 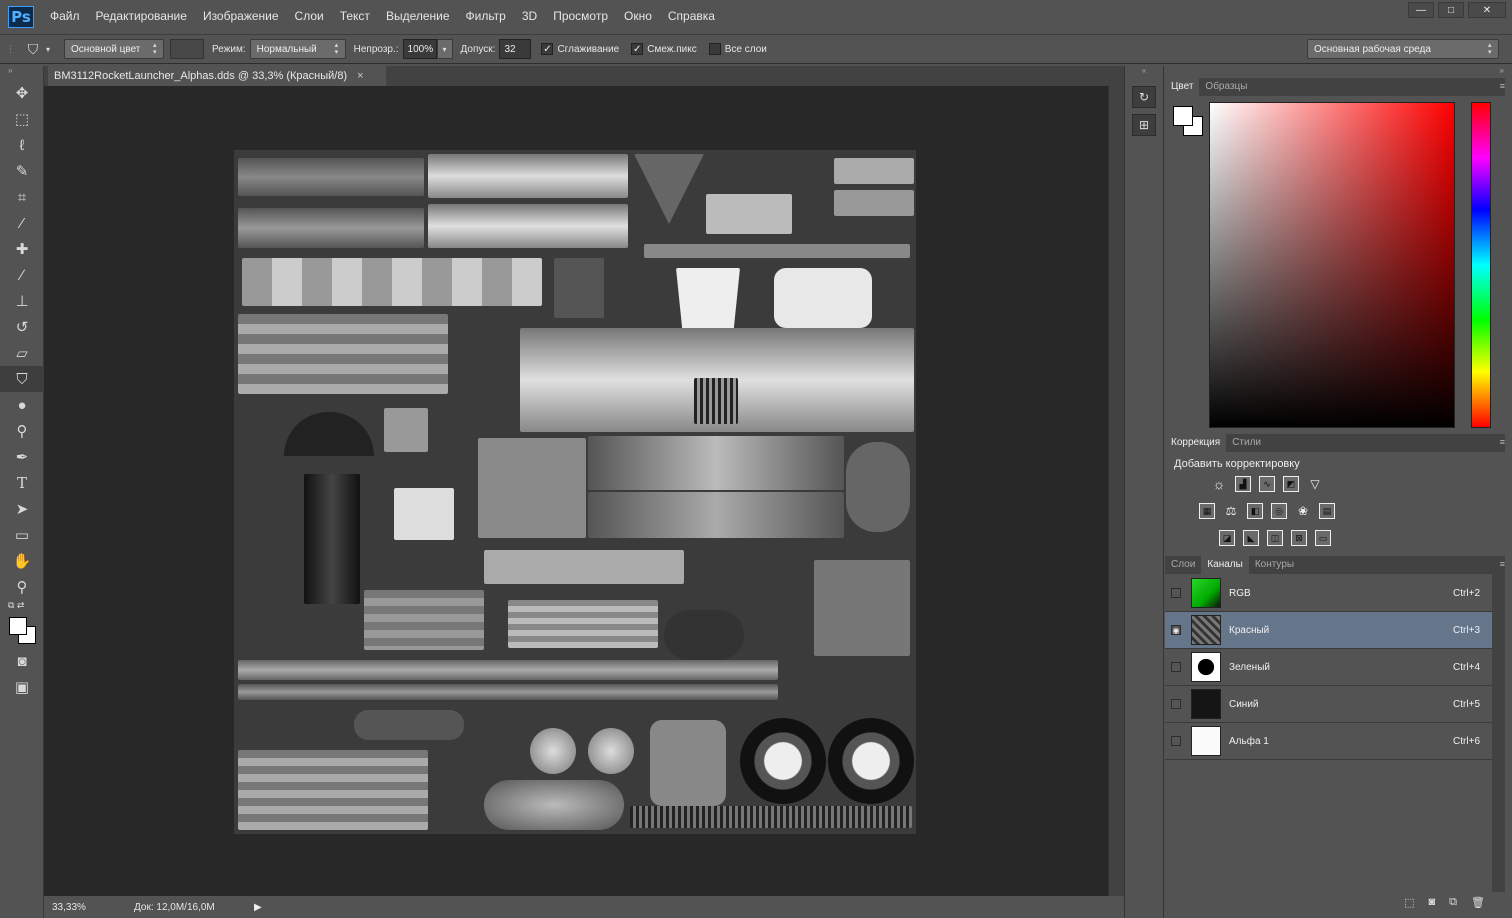 What do you see at coordinates (22, 483) in the screenshot?
I see `type-tool-icon: T` at bounding box center [22, 483].